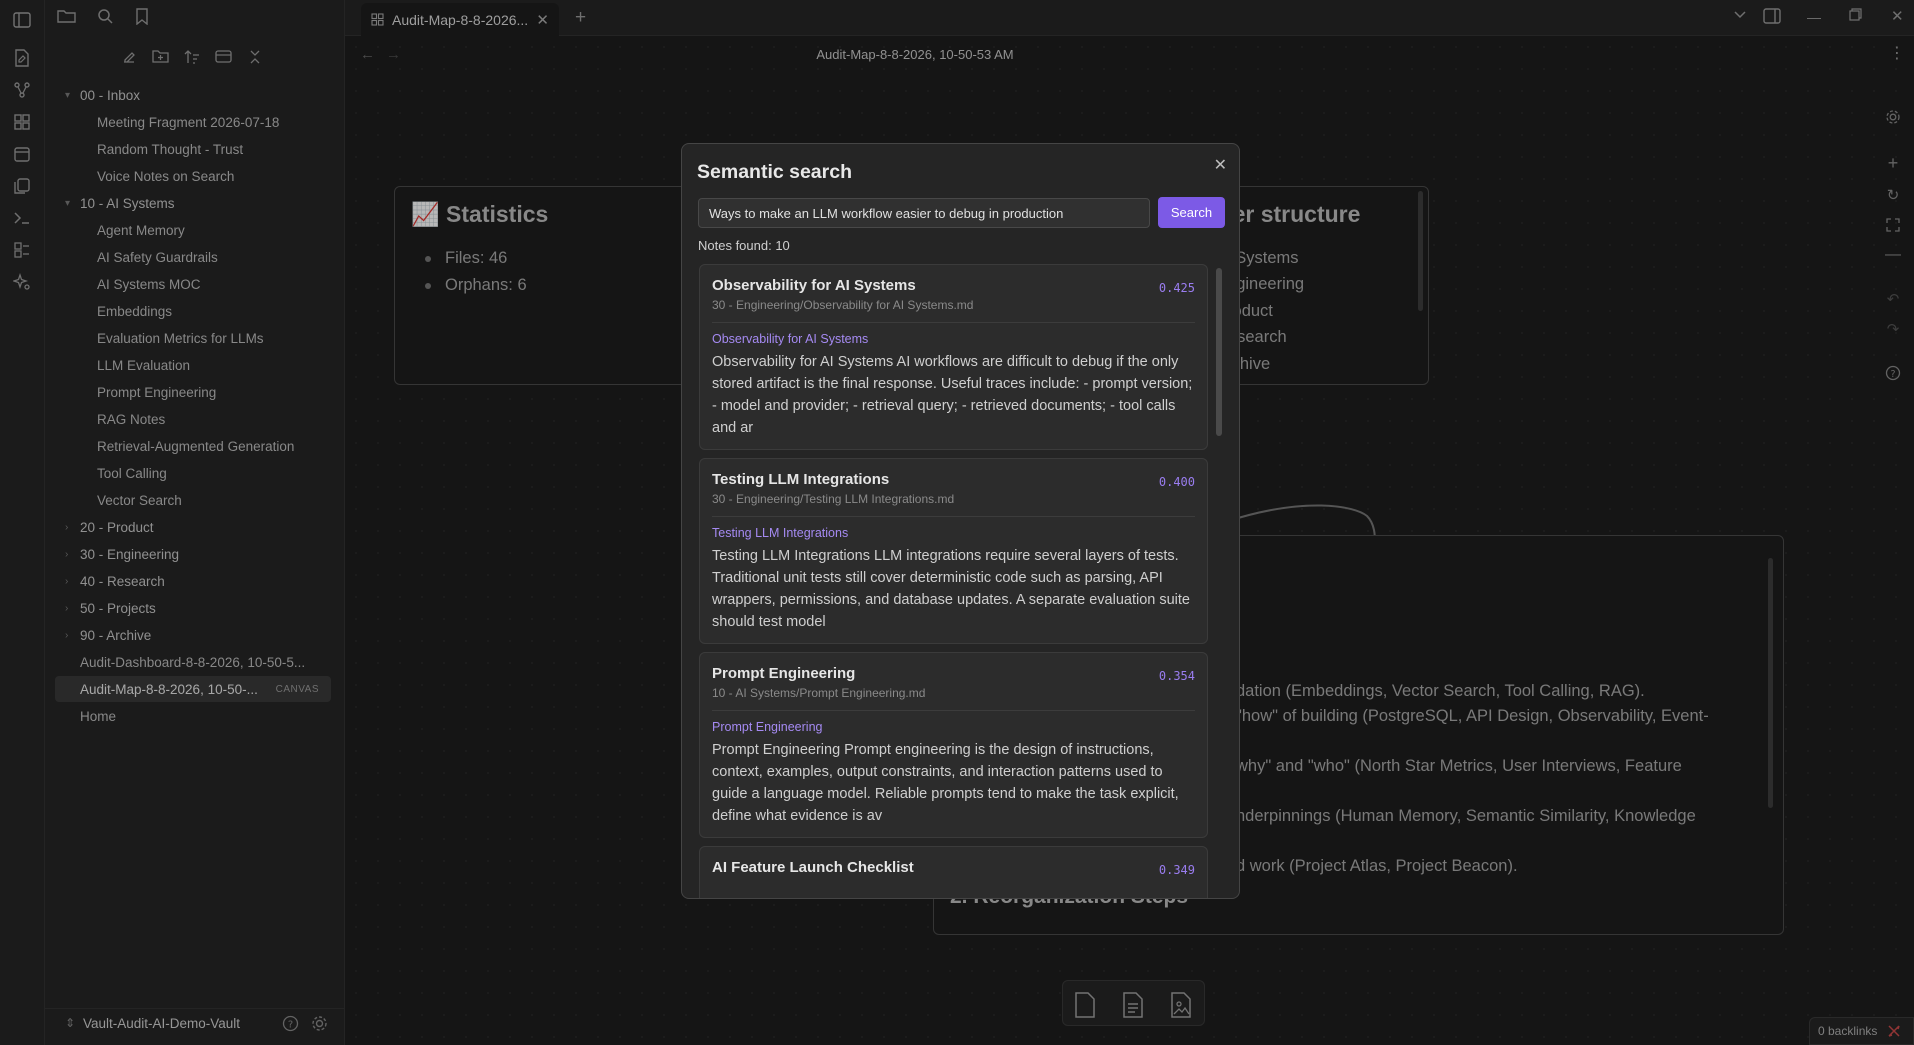 The width and height of the screenshot is (1914, 1045). Describe the element at coordinates (813, 867) in the screenshot. I see `result-title: AI Feature Launch Checklist` at that location.